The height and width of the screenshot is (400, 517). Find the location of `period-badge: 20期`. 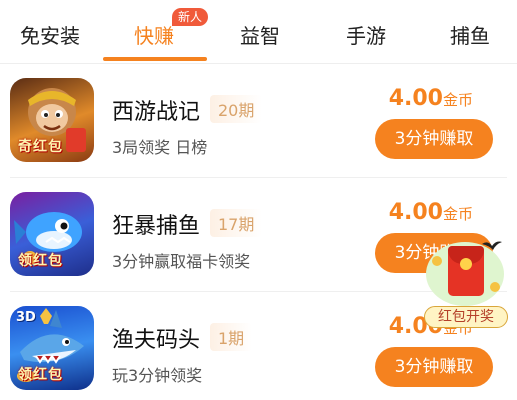

period-badge: 20期 is located at coordinates (236, 109).